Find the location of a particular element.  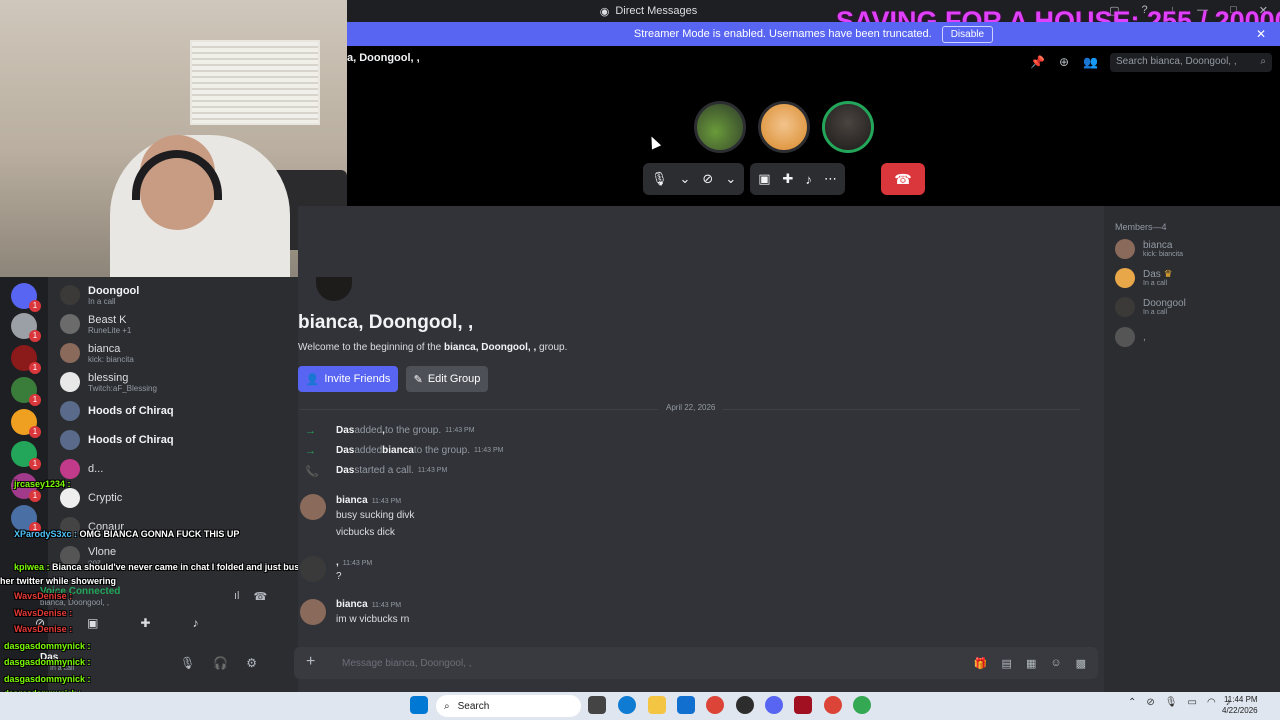

deafen-icon: 🎧 is located at coordinates (220, 663).